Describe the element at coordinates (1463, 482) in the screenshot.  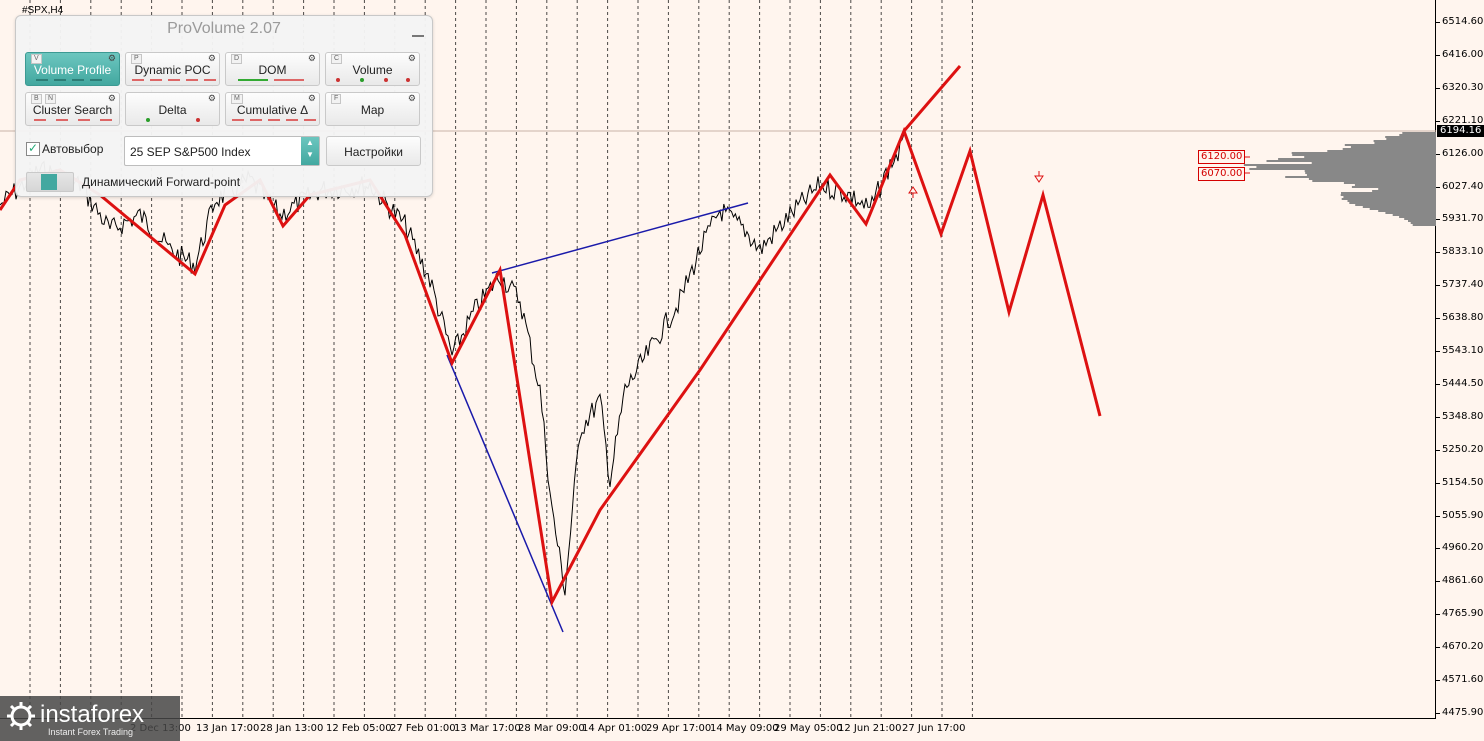
I see `price-tick-label: 5154.50` at that location.